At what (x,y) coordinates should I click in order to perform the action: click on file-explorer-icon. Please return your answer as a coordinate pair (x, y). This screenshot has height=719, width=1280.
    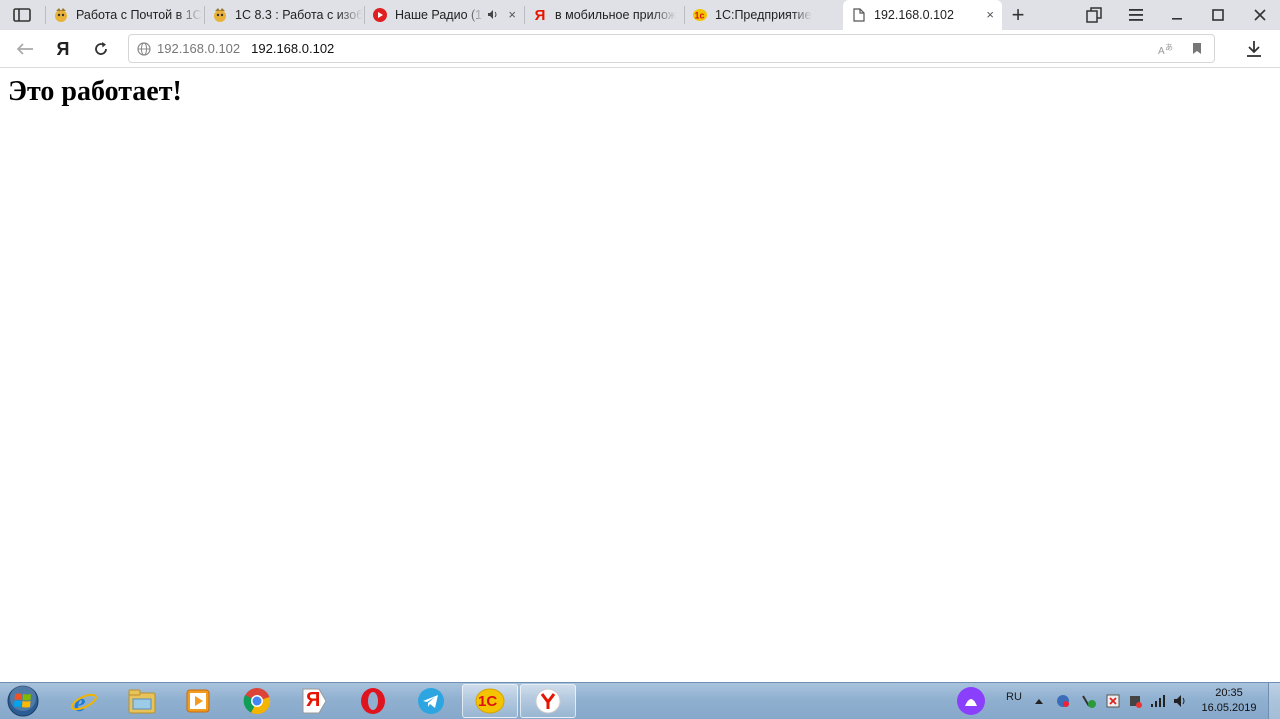
    Looking at the image, I should click on (142, 701).